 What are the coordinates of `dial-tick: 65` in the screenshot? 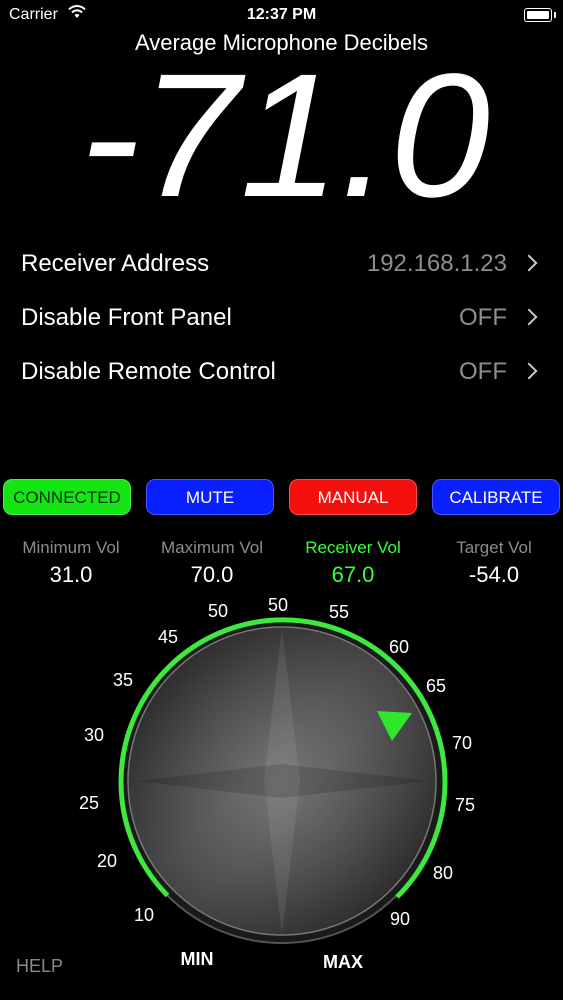 It's located at (436, 686).